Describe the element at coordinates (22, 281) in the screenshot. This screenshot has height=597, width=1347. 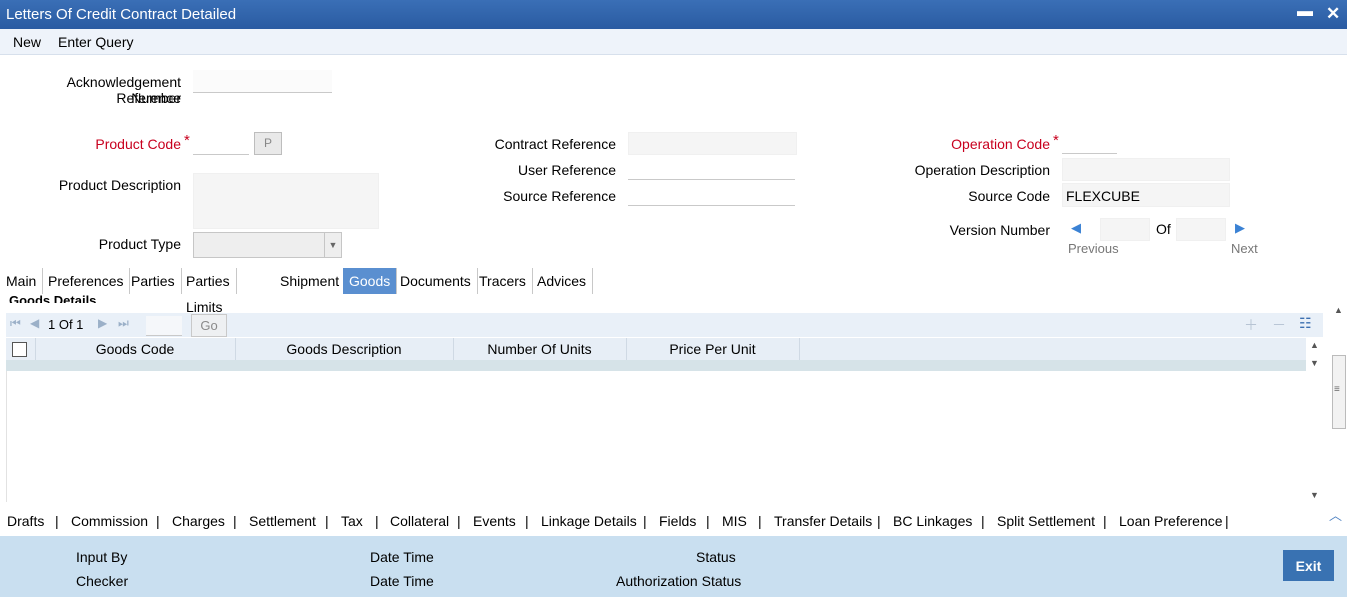
I see `tab-main: Main` at that location.